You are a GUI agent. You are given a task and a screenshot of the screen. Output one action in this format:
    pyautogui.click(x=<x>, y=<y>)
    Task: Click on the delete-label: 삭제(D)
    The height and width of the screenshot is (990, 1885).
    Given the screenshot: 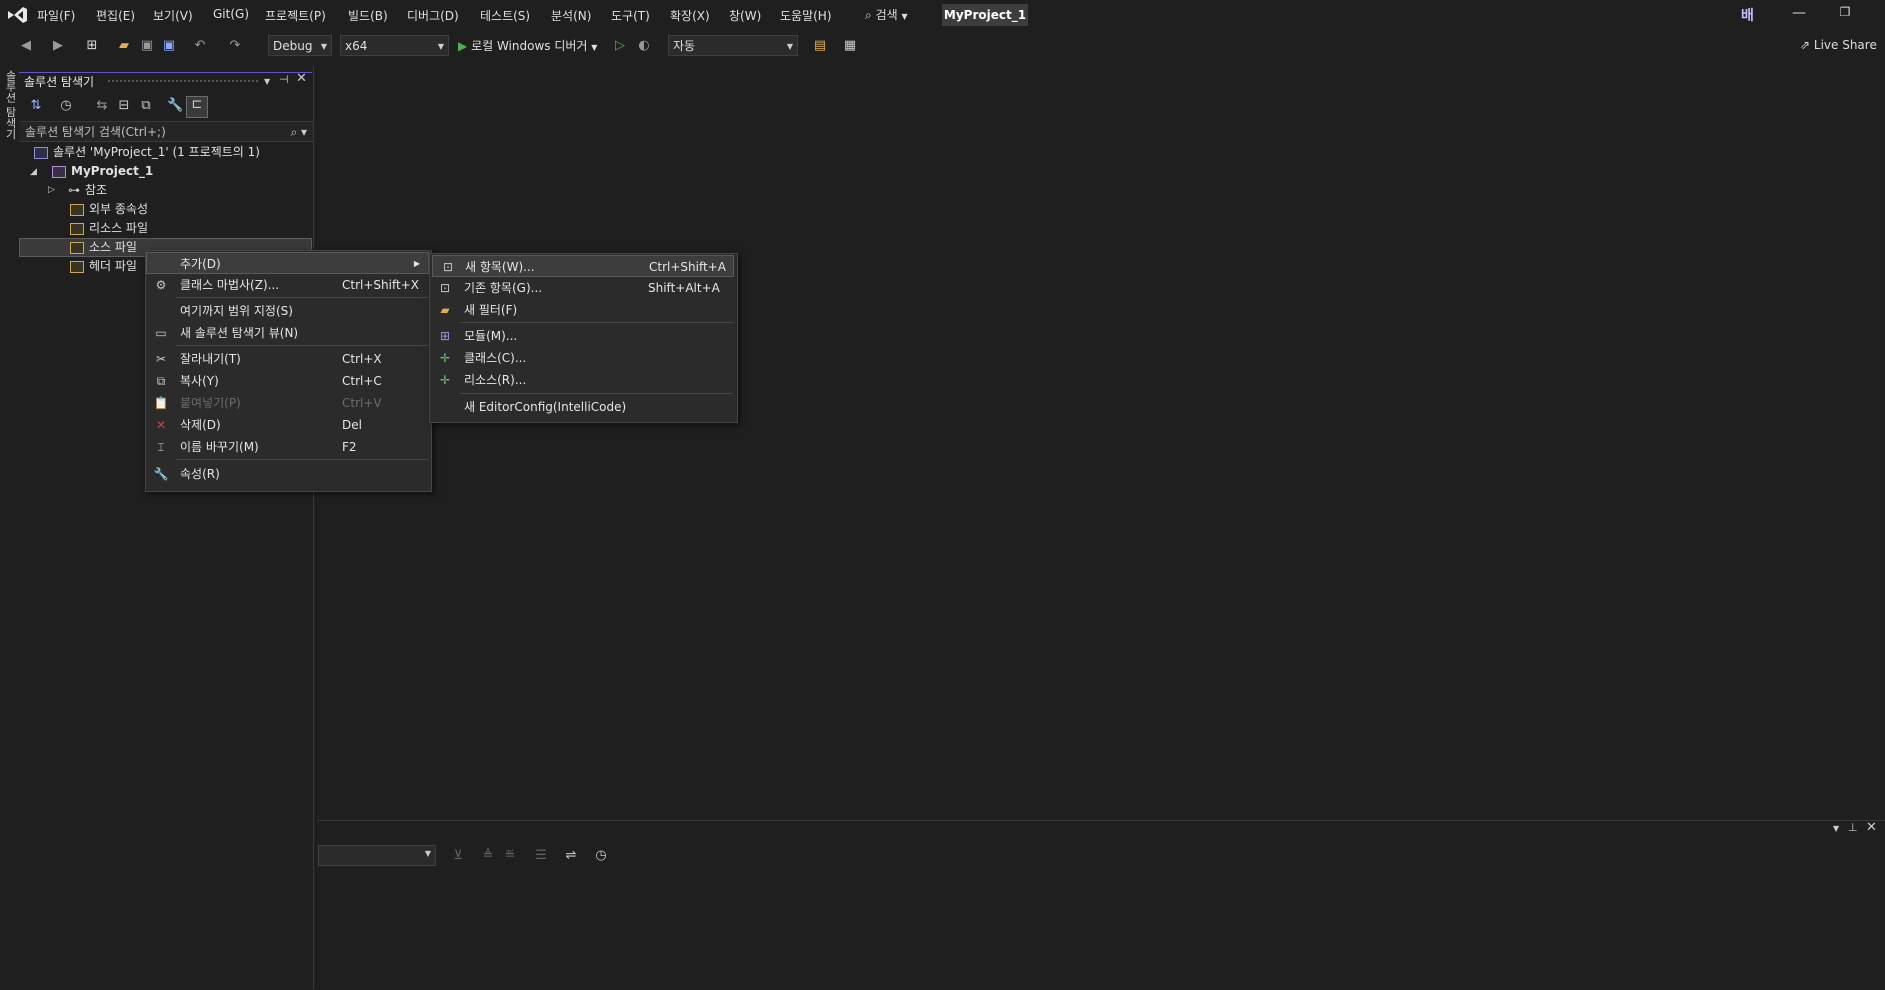 What is the action you would take?
    pyautogui.click(x=200, y=425)
    